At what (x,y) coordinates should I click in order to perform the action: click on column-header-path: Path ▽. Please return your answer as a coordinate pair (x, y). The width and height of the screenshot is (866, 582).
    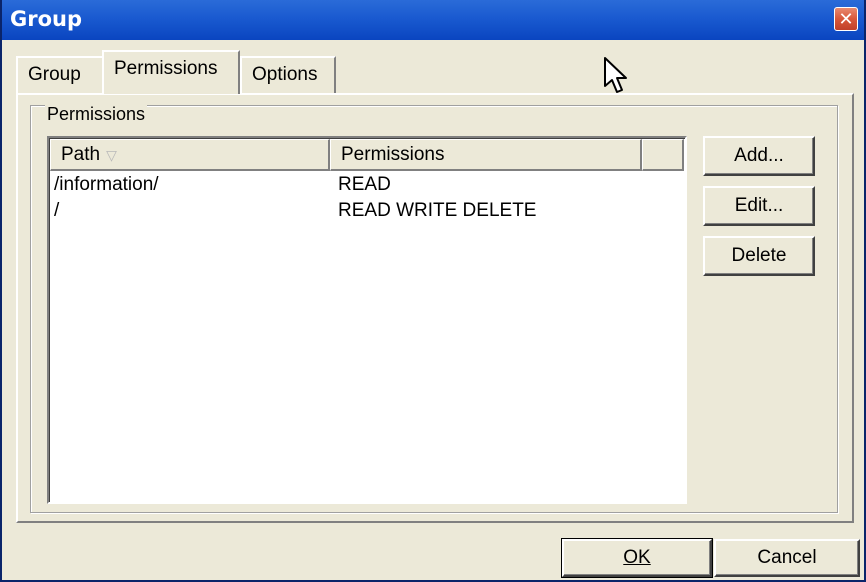
    Looking at the image, I should click on (190, 155).